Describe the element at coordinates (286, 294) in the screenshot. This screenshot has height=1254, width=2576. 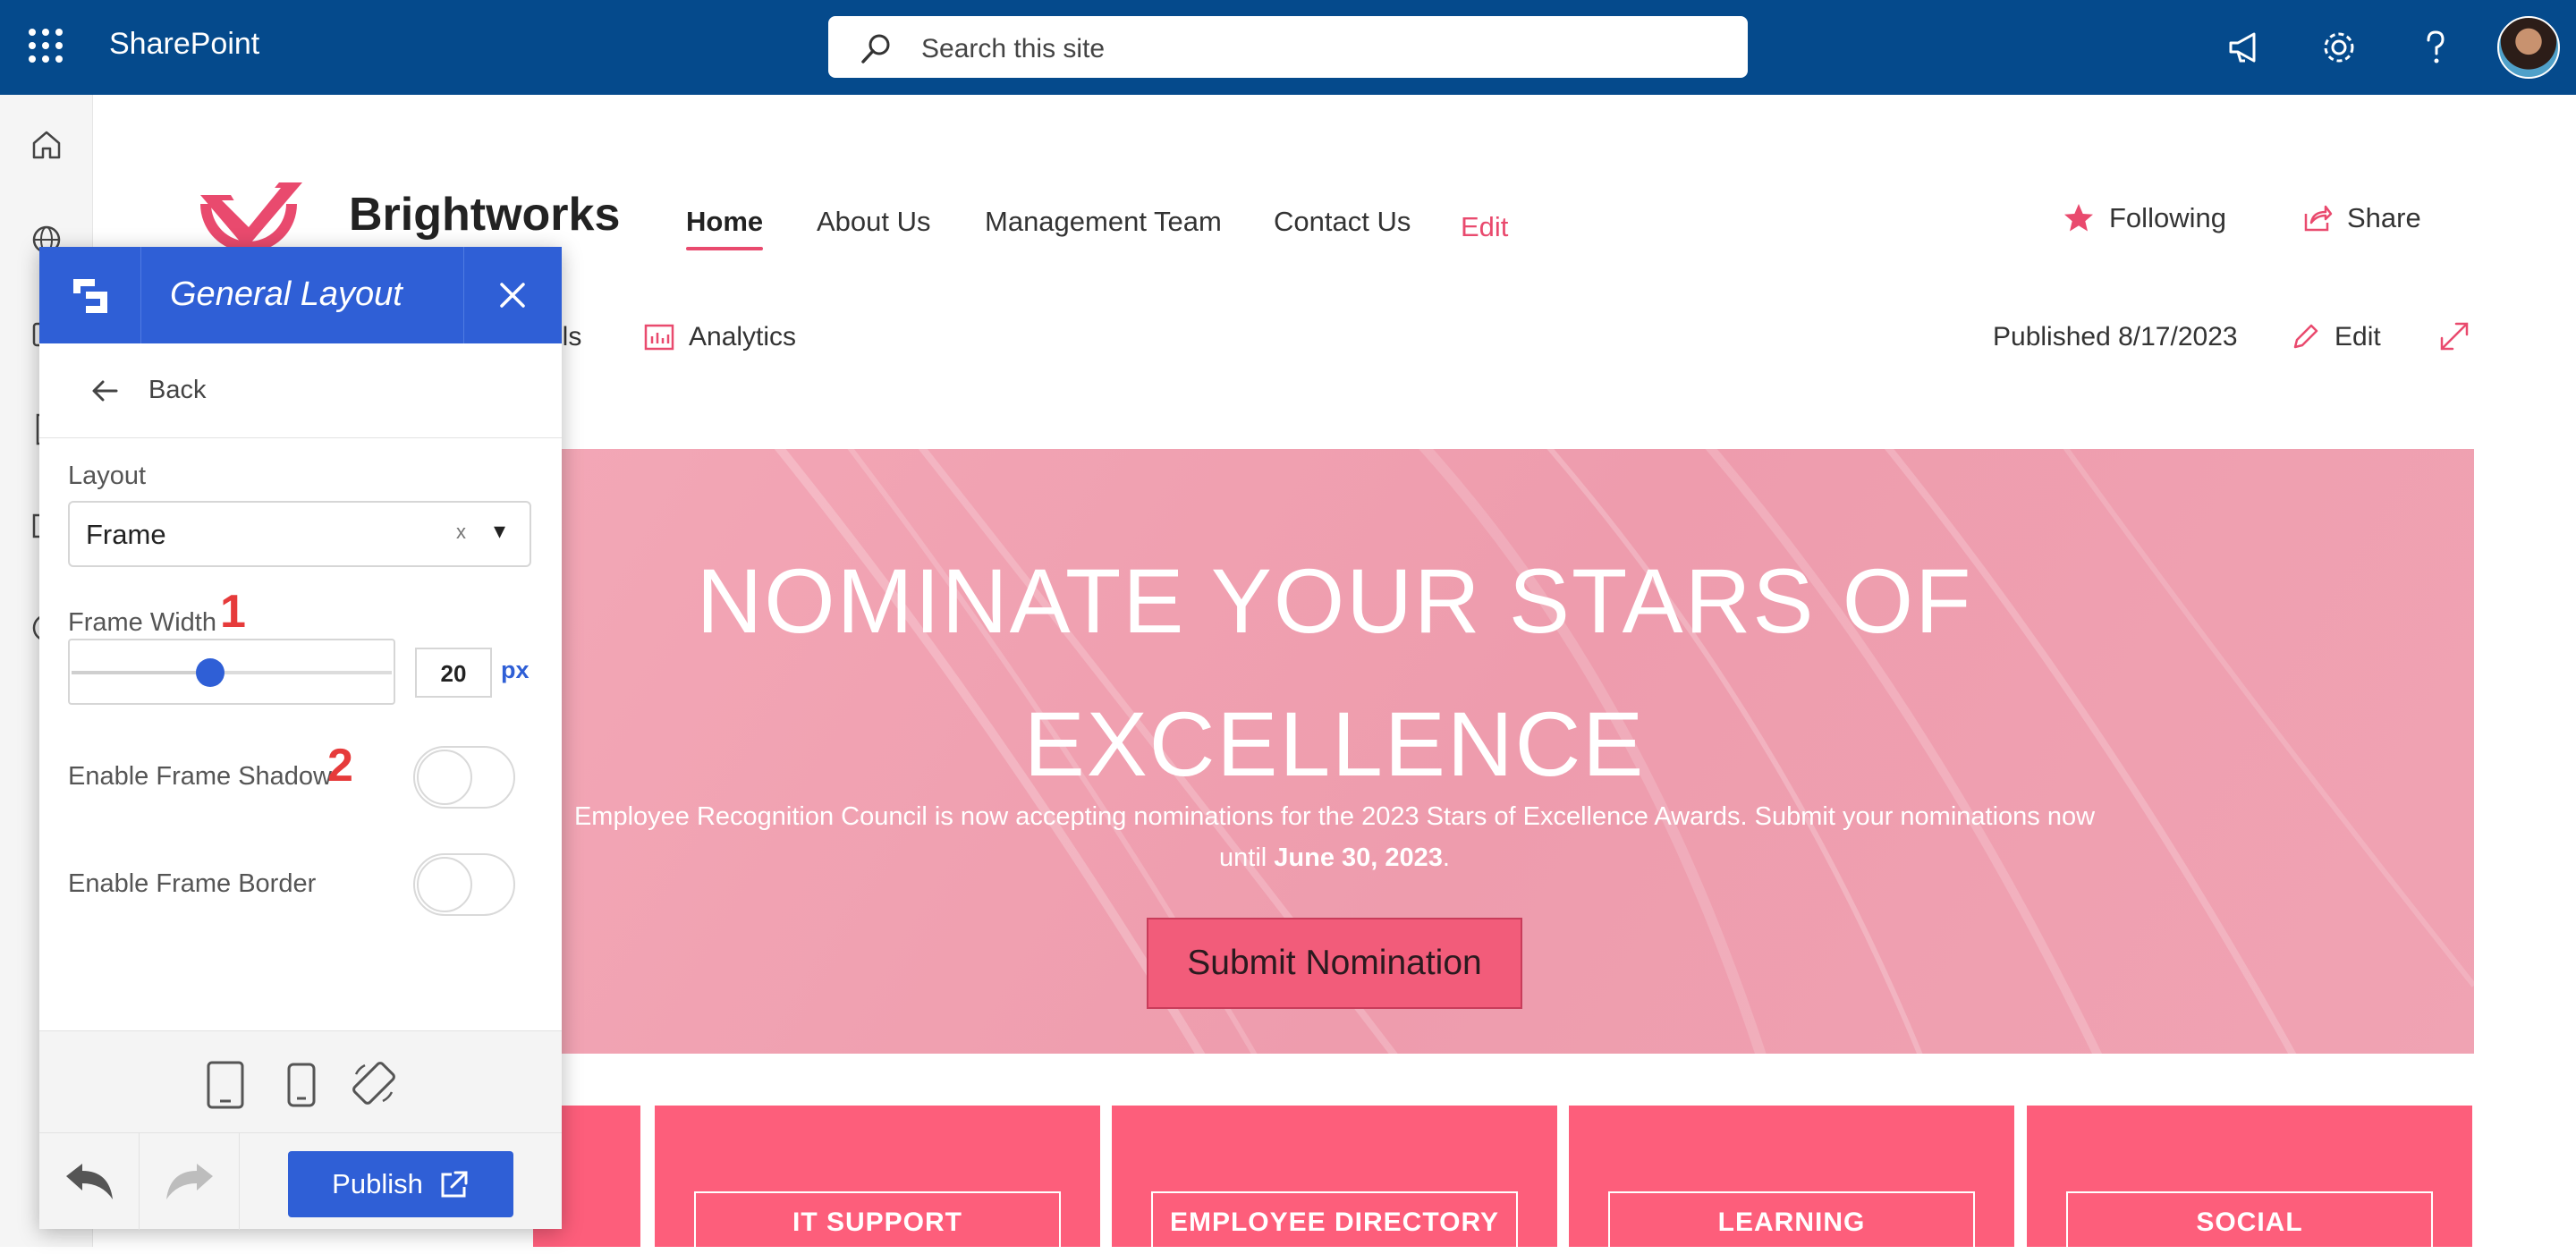
I see `panel-title: General Layout` at that location.